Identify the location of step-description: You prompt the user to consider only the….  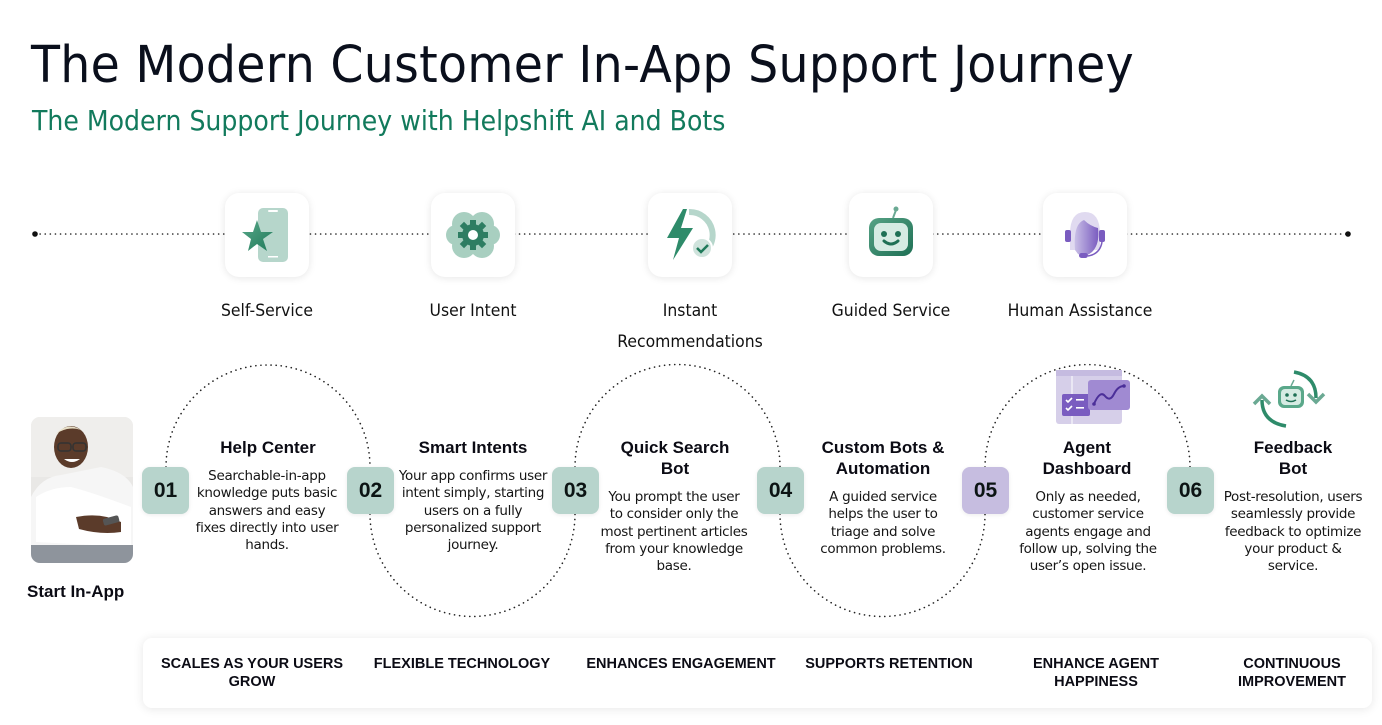
(674, 532).